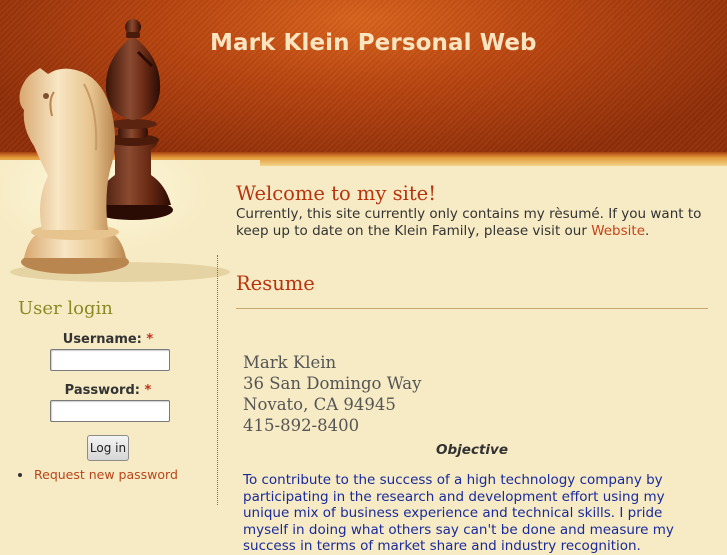  Describe the element at coordinates (332, 383) in the screenshot. I see `address-line: 36 San Domingo Way` at that location.